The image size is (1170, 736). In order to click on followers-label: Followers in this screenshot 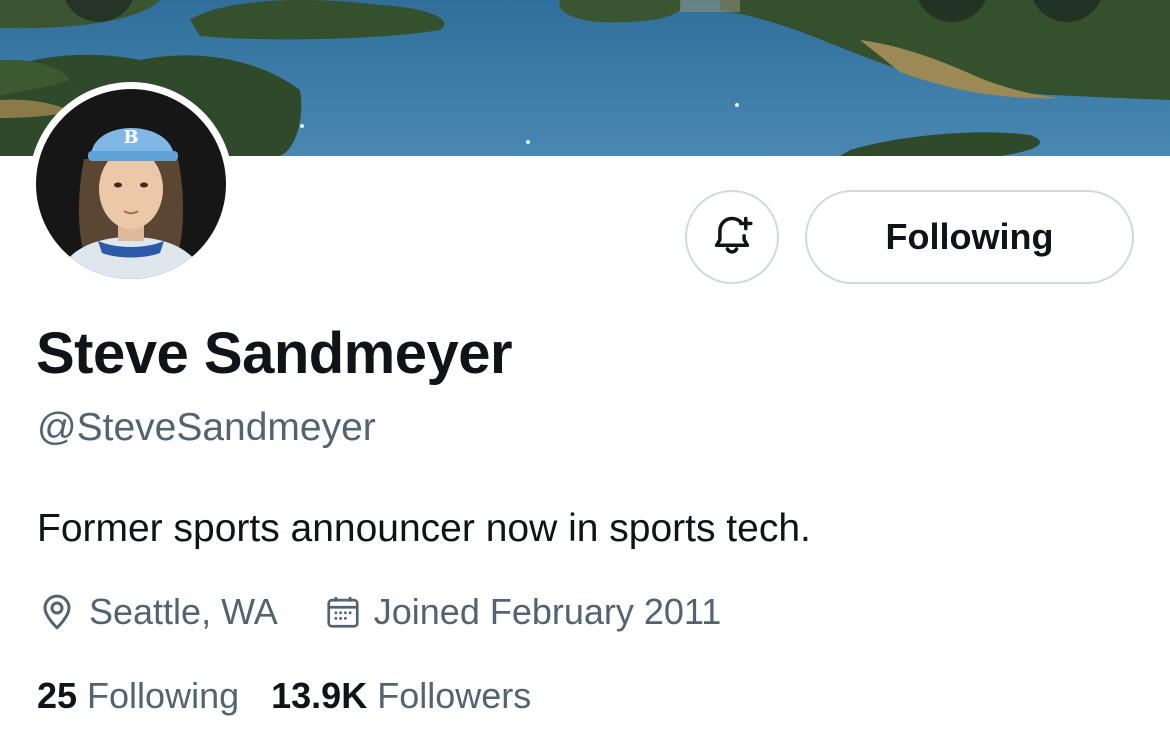, I will do `click(454, 695)`.